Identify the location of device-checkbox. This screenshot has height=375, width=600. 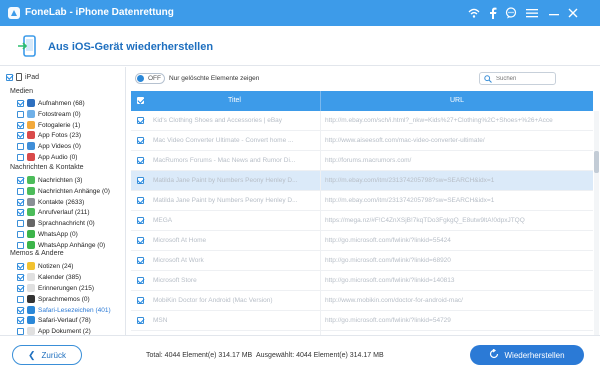
(9, 77).